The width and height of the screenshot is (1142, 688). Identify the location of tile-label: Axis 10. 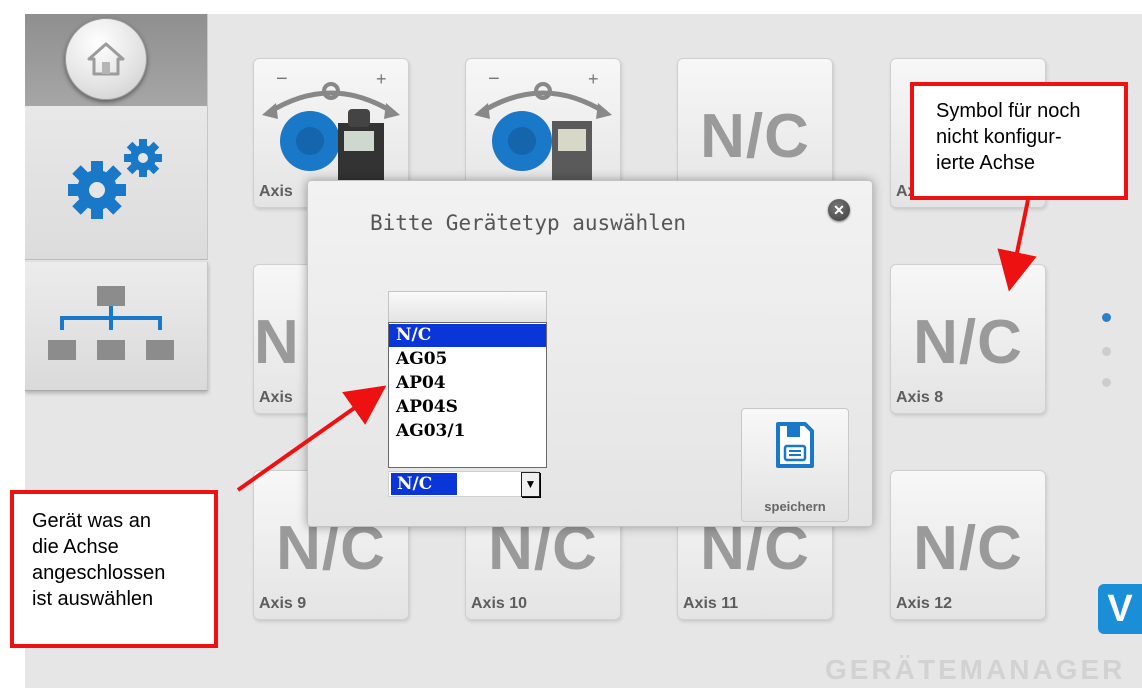
(499, 603).